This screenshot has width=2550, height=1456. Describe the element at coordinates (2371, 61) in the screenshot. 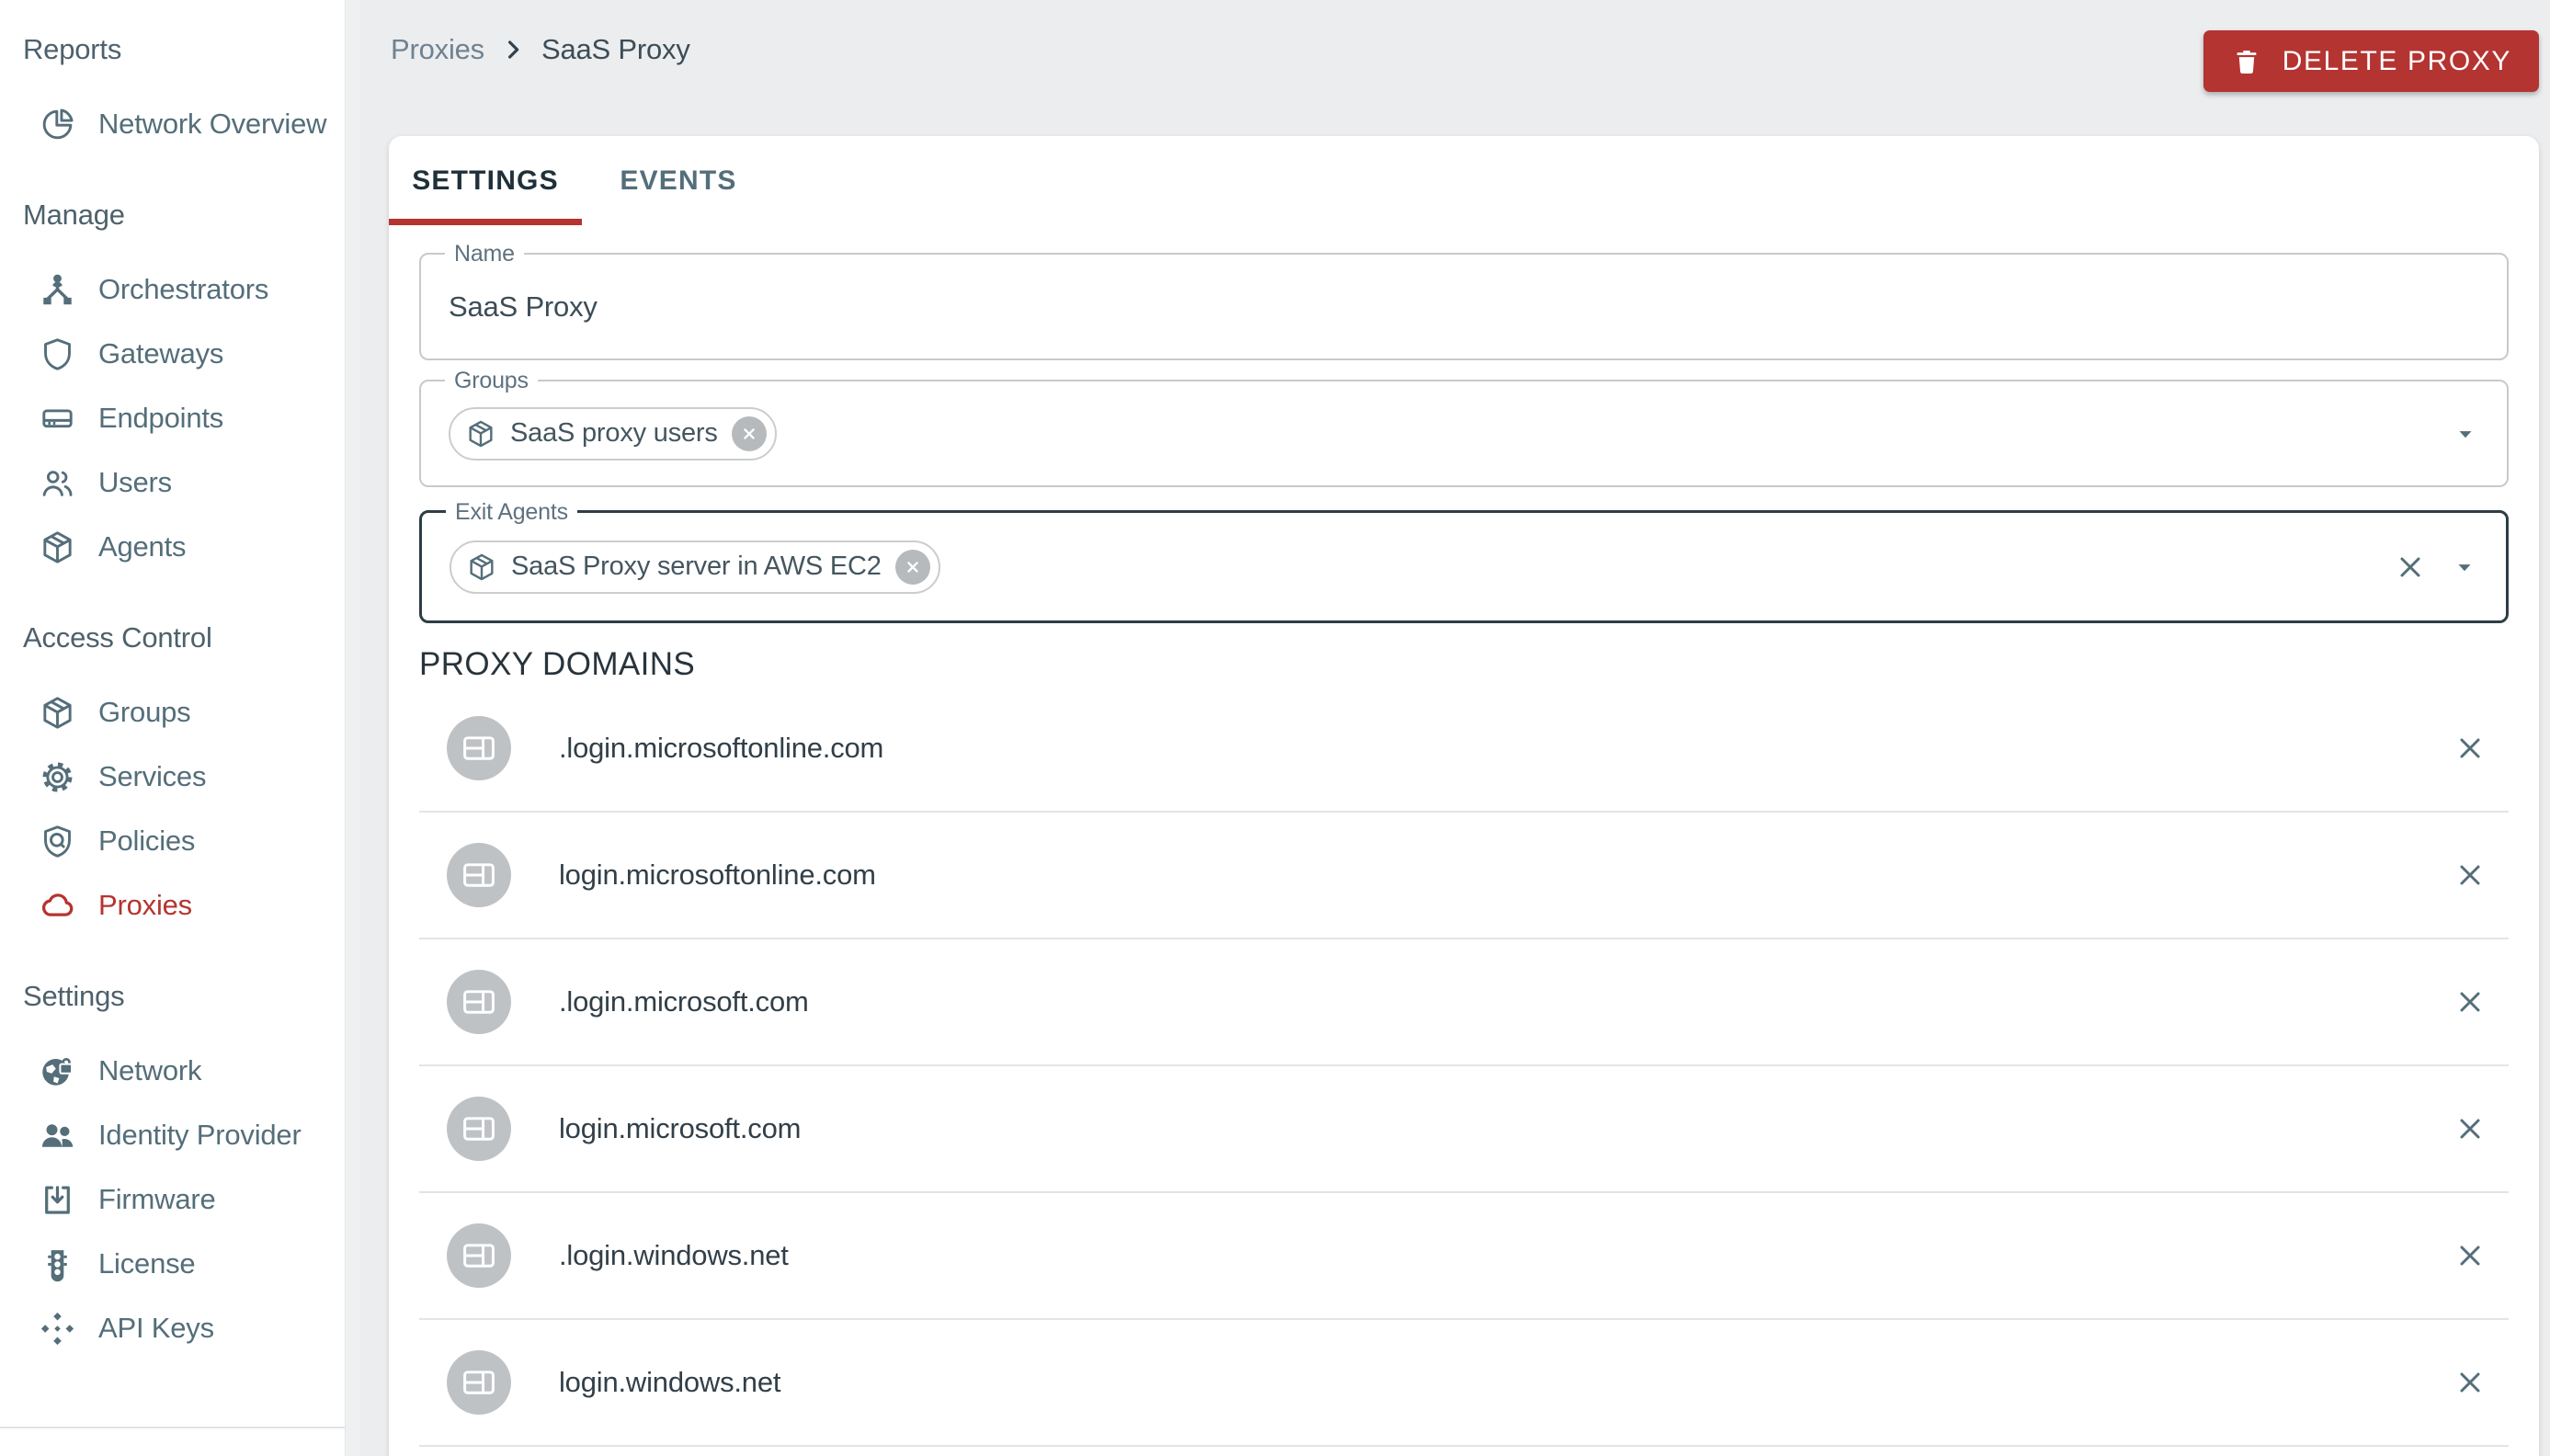

I see `delete-proxy-button: DELETE PROXY` at that location.